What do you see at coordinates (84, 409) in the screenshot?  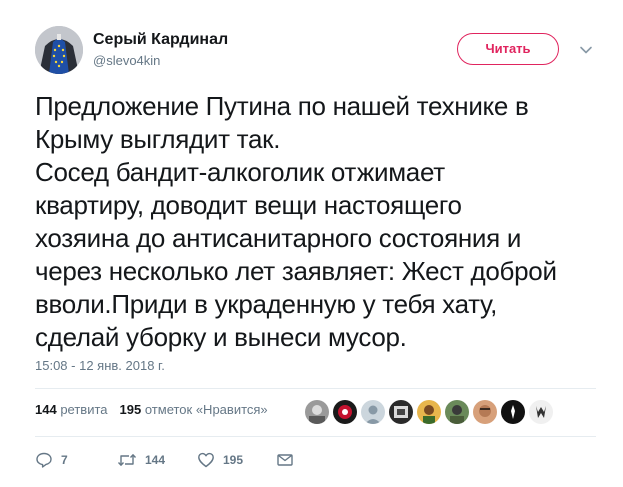 I see `retweets-label: ретвита` at bounding box center [84, 409].